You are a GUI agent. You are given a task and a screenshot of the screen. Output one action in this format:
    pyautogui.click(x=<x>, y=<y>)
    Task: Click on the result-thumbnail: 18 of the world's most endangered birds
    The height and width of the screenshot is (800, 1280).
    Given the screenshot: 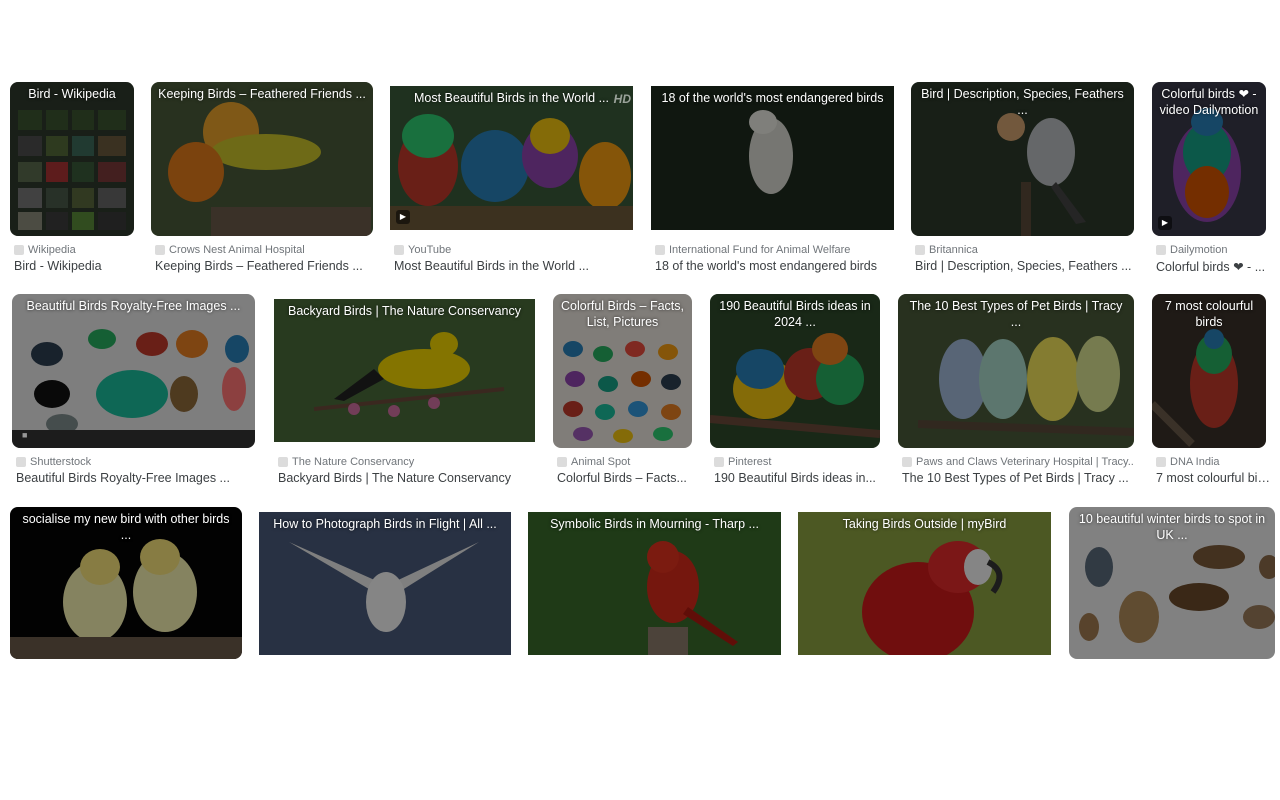 What is the action you would take?
    pyautogui.click(x=772, y=158)
    